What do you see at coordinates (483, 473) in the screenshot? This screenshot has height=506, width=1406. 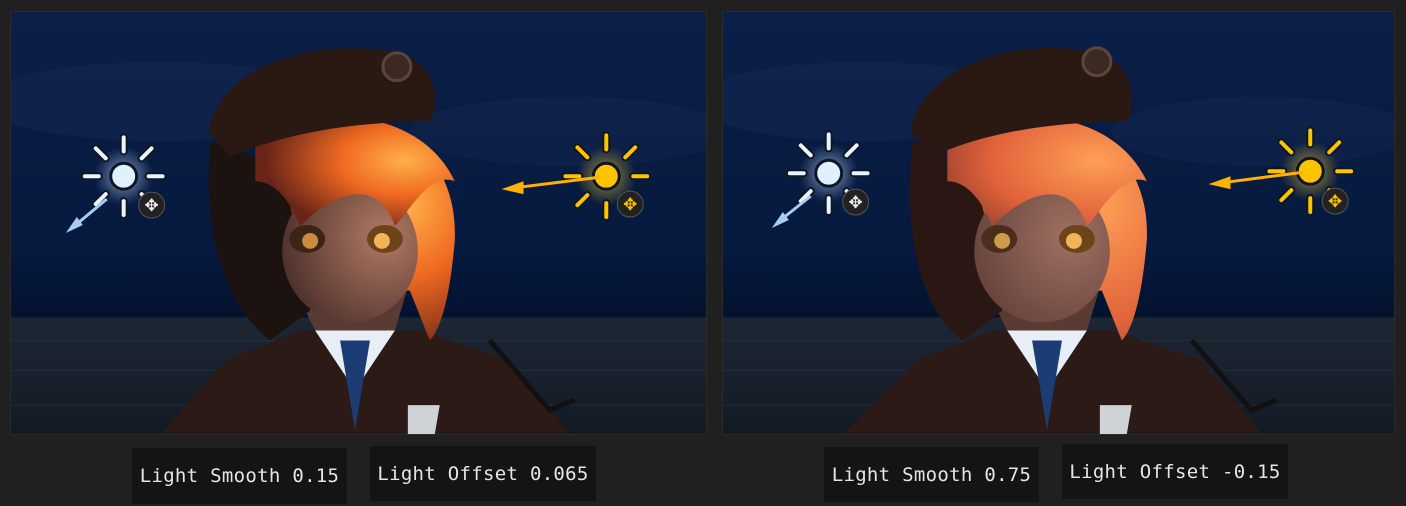 I see `light-offset-label-left: Light Offset 0.065` at bounding box center [483, 473].